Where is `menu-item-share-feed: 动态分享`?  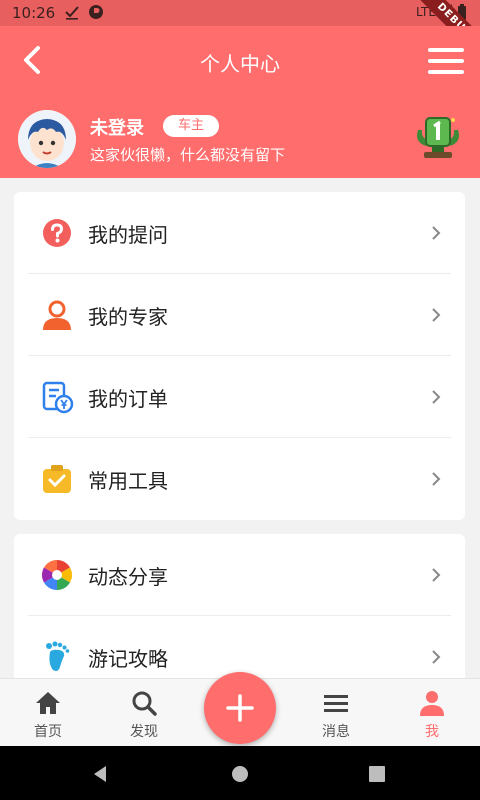
menu-item-share-feed: 动态分享 is located at coordinates (239, 575).